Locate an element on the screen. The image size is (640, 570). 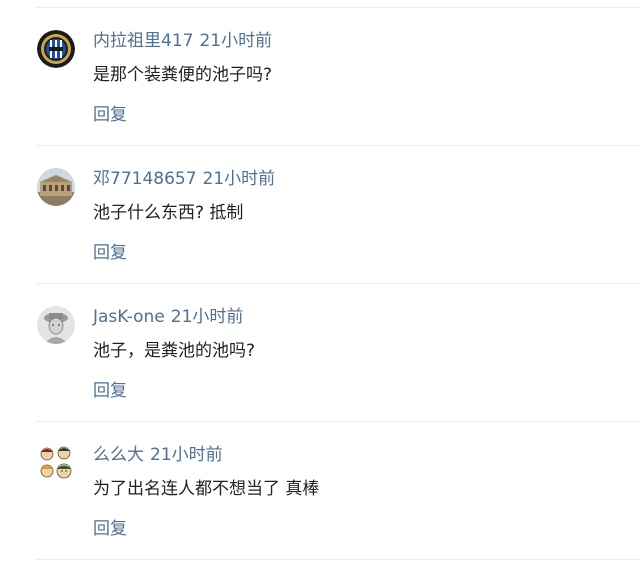
palace-building-icon is located at coordinates (56, 187).